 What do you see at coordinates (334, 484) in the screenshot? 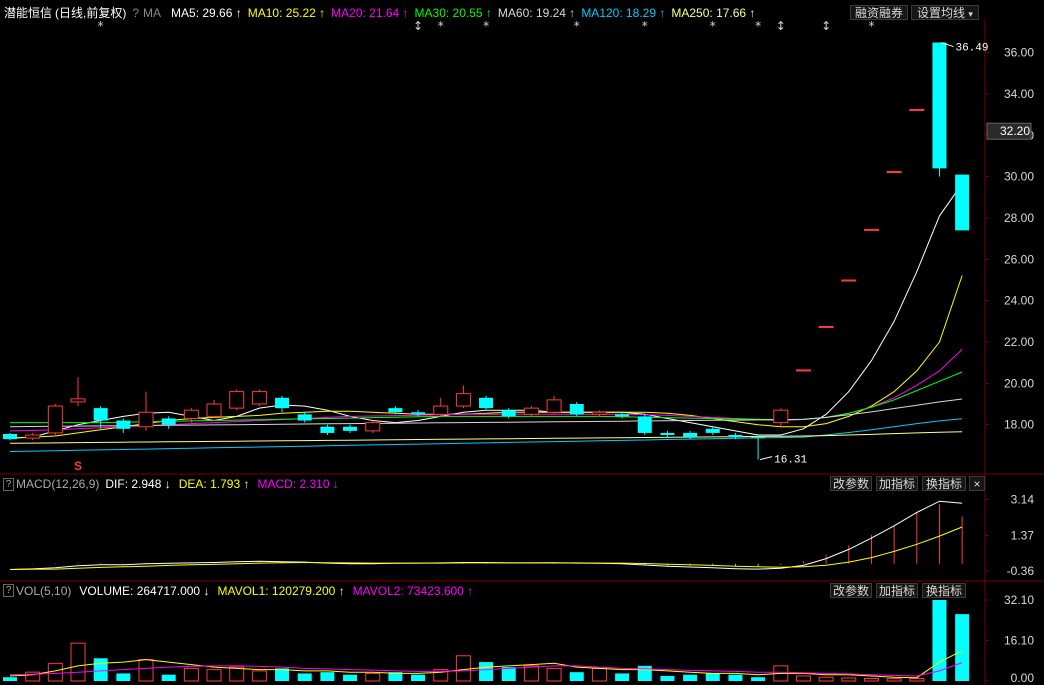
I see `macd-macd-arrow-icon: ↓` at bounding box center [334, 484].